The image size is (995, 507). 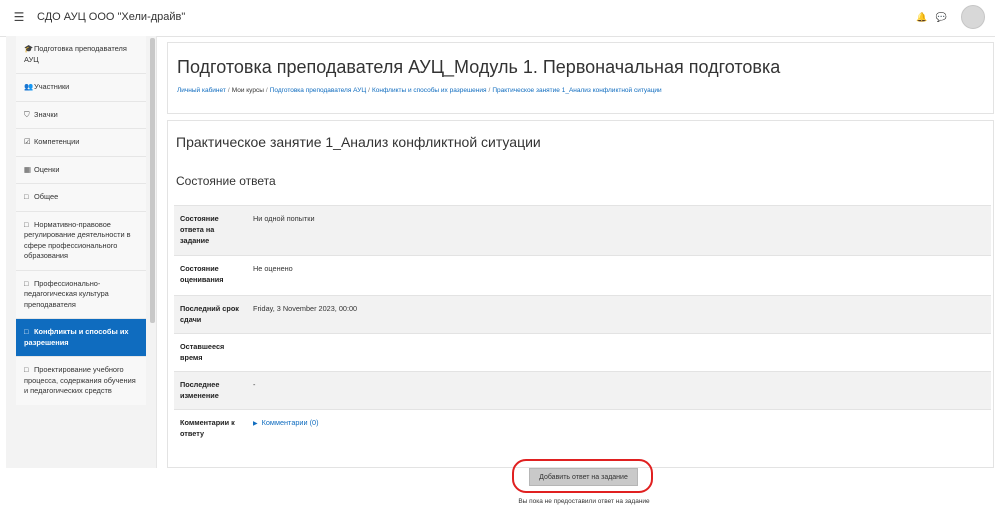 What do you see at coordinates (27, 141) in the screenshot?
I see `checkbox-icon: ☑` at bounding box center [27, 141].